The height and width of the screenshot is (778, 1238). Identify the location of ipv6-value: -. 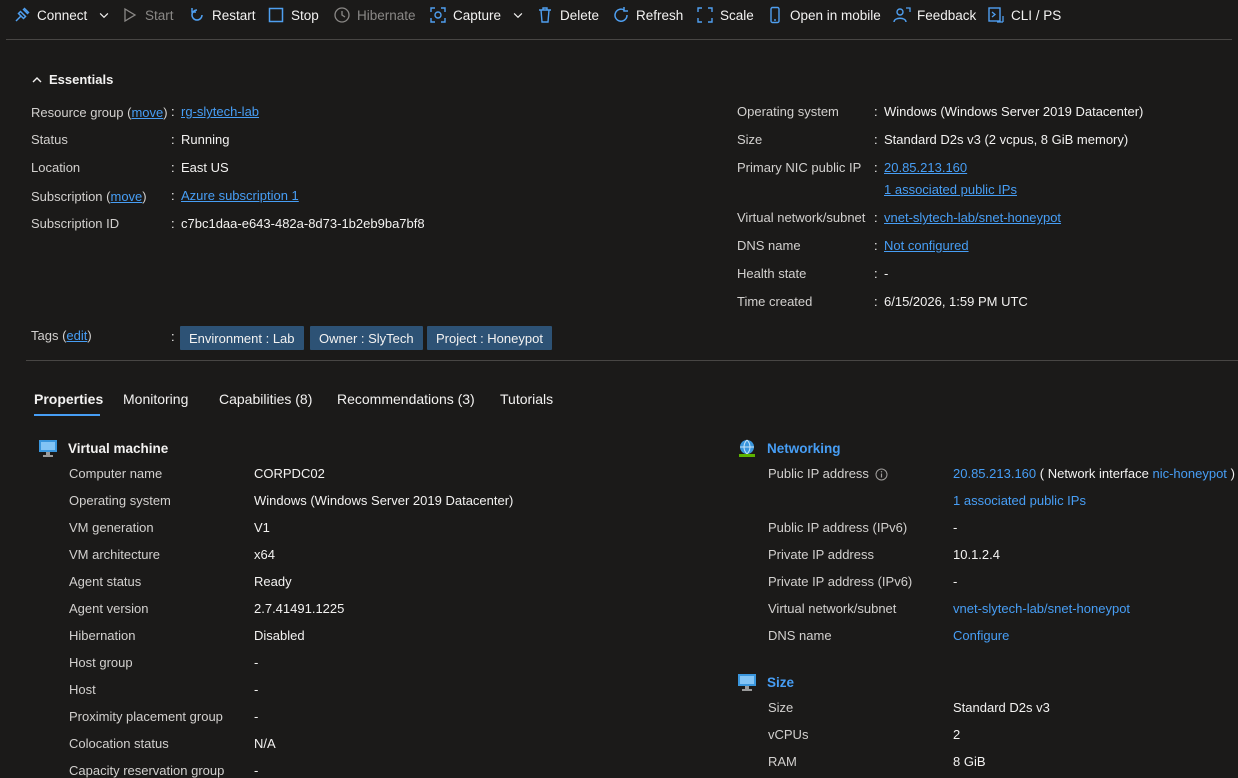
(955, 527).